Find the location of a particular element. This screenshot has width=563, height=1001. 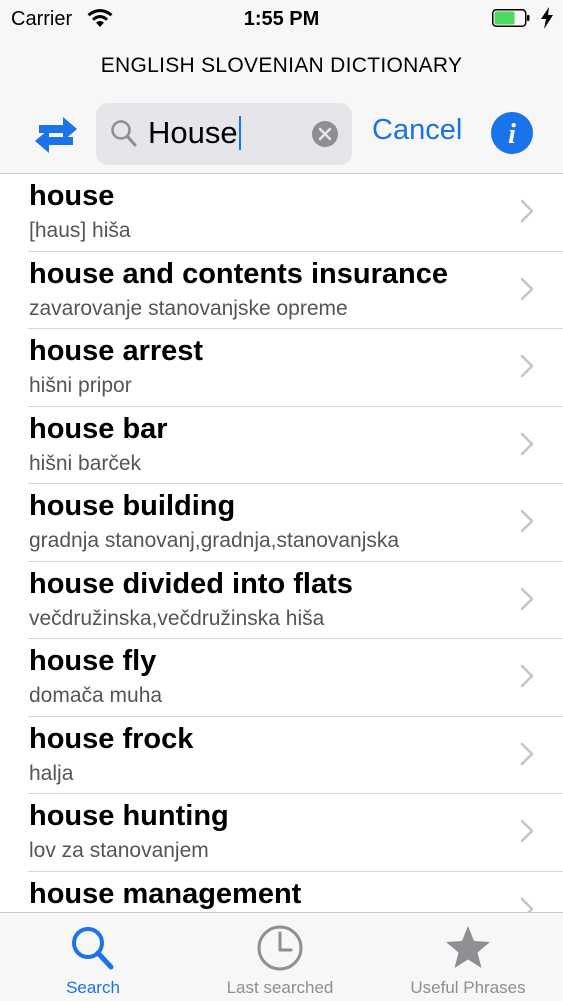

swap-language-icon is located at coordinates (56, 134).